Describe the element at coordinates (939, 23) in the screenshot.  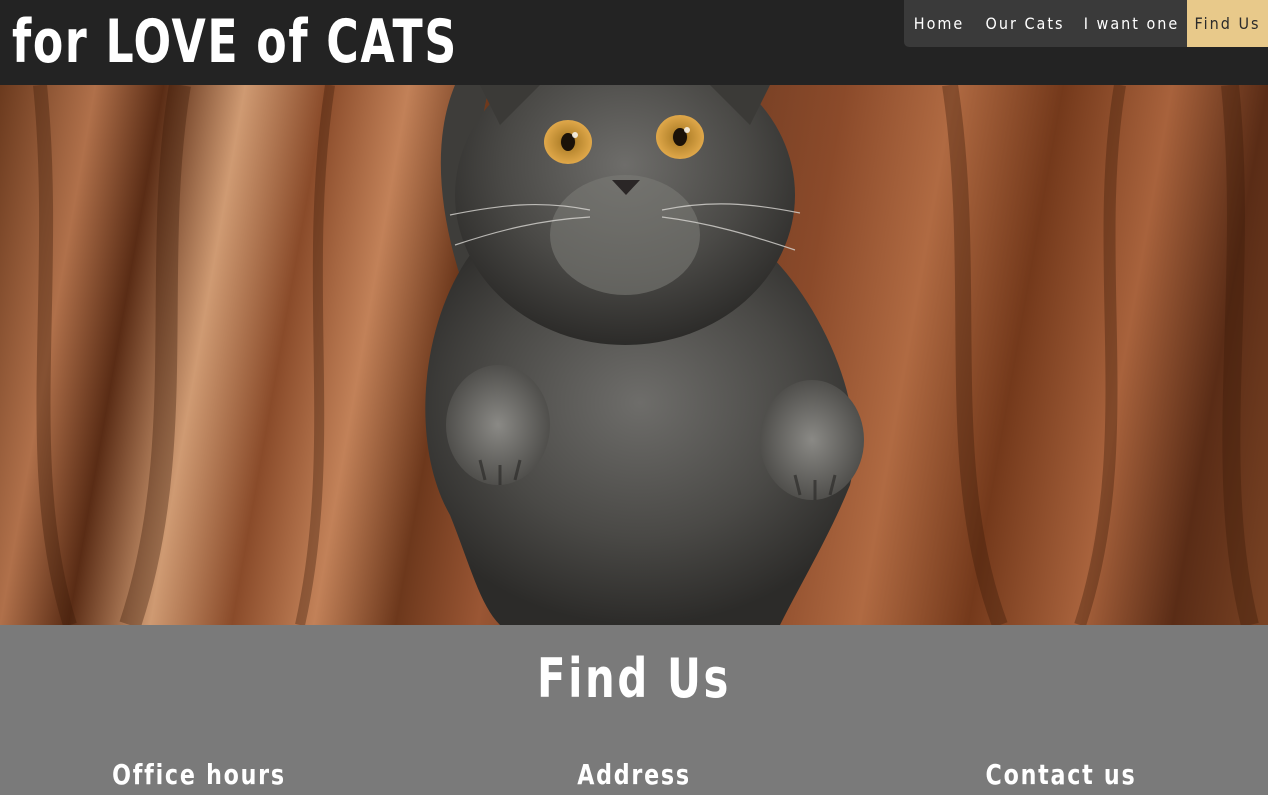
I see `nav-home: Home` at that location.